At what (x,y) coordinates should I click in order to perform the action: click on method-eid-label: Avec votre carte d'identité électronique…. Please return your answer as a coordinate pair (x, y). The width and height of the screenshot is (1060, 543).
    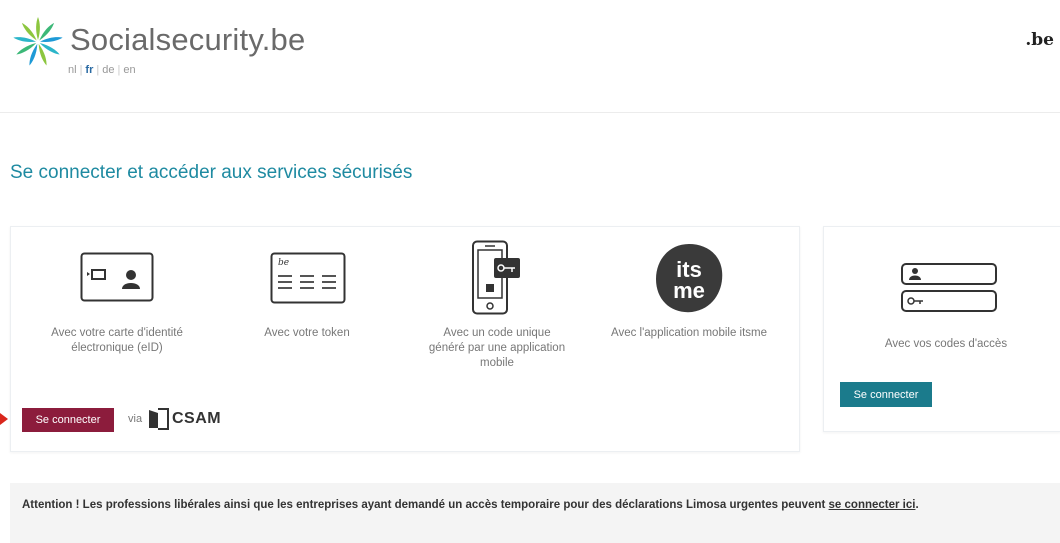
    Looking at the image, I should click on (117, 340).